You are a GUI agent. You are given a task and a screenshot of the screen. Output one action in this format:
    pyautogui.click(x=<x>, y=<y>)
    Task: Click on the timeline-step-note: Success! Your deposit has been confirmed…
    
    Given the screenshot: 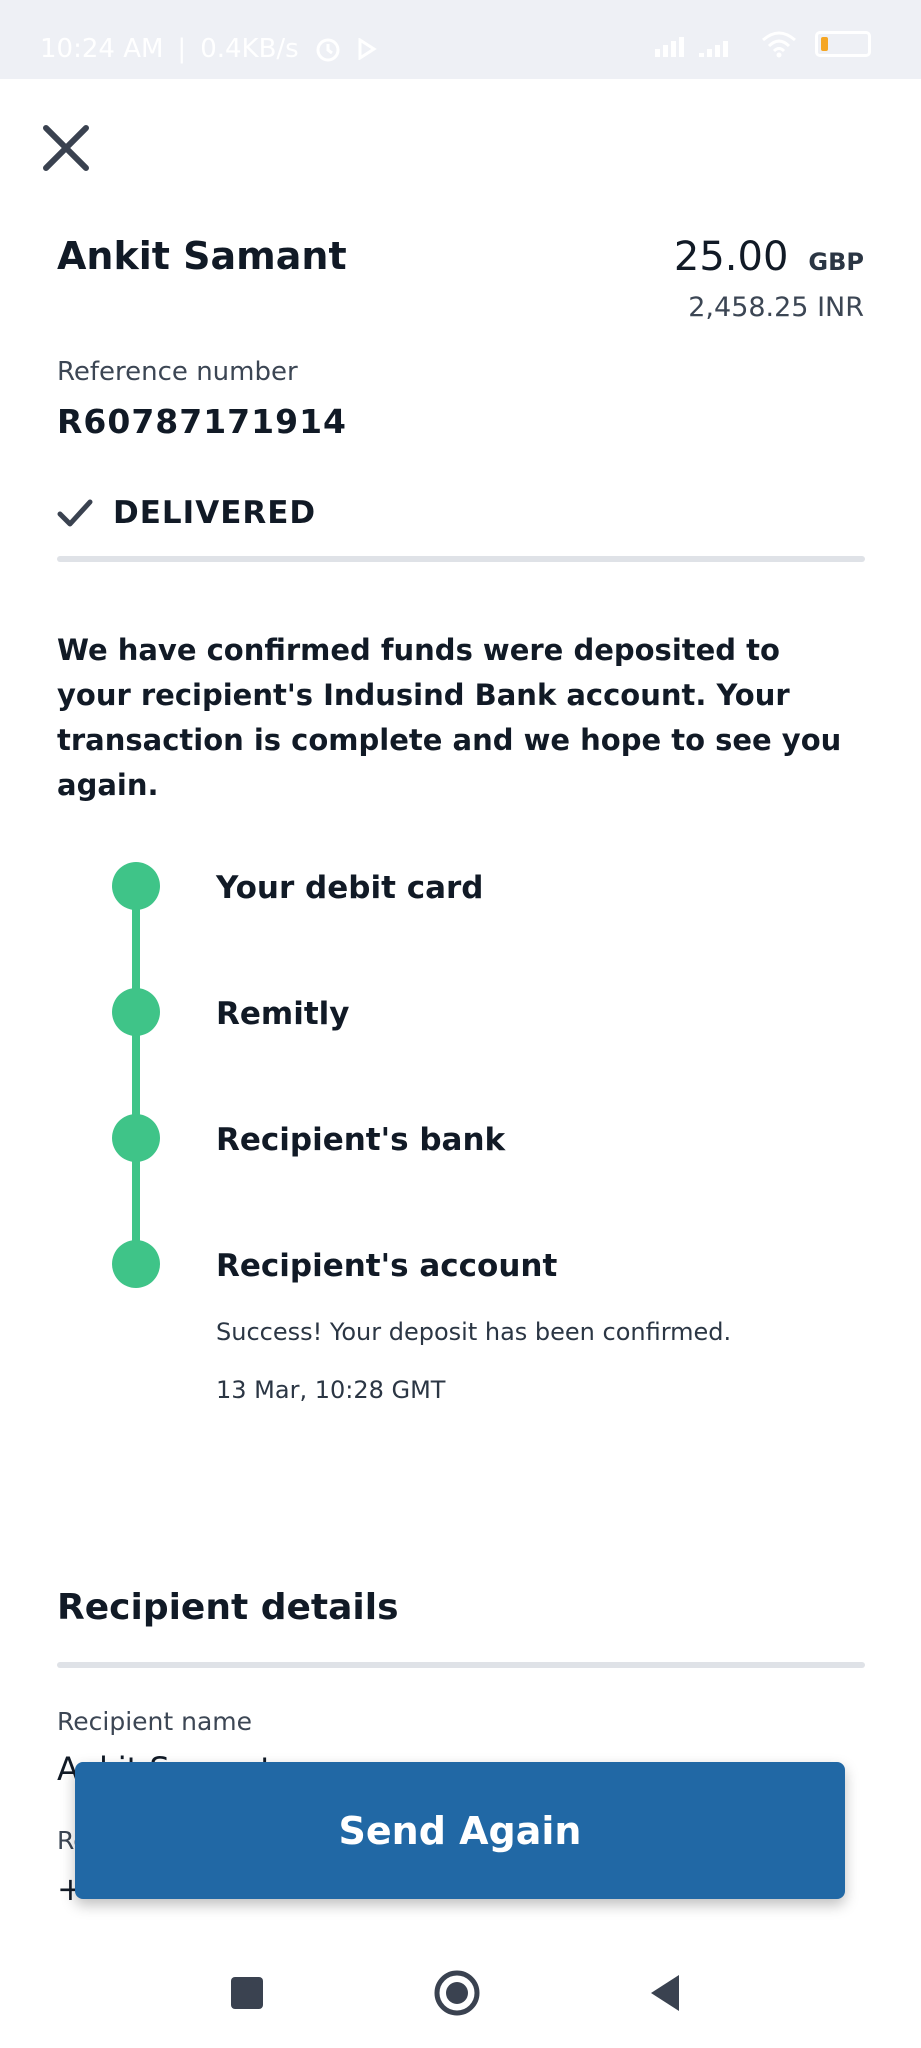 What is the action you would take?
    pyautogui.click(x=474, y=1332)
    